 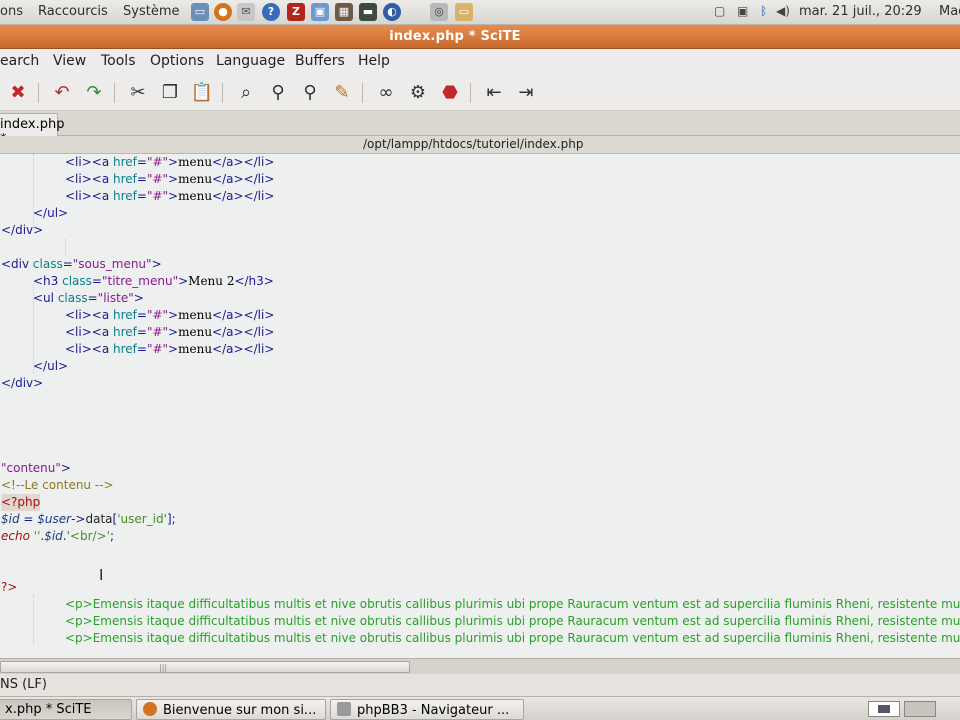 What do you see at coordinates (480, 666) in the screenshot?
I see `horizontal-scrollbar: |||` at bounding box center [480, 666].